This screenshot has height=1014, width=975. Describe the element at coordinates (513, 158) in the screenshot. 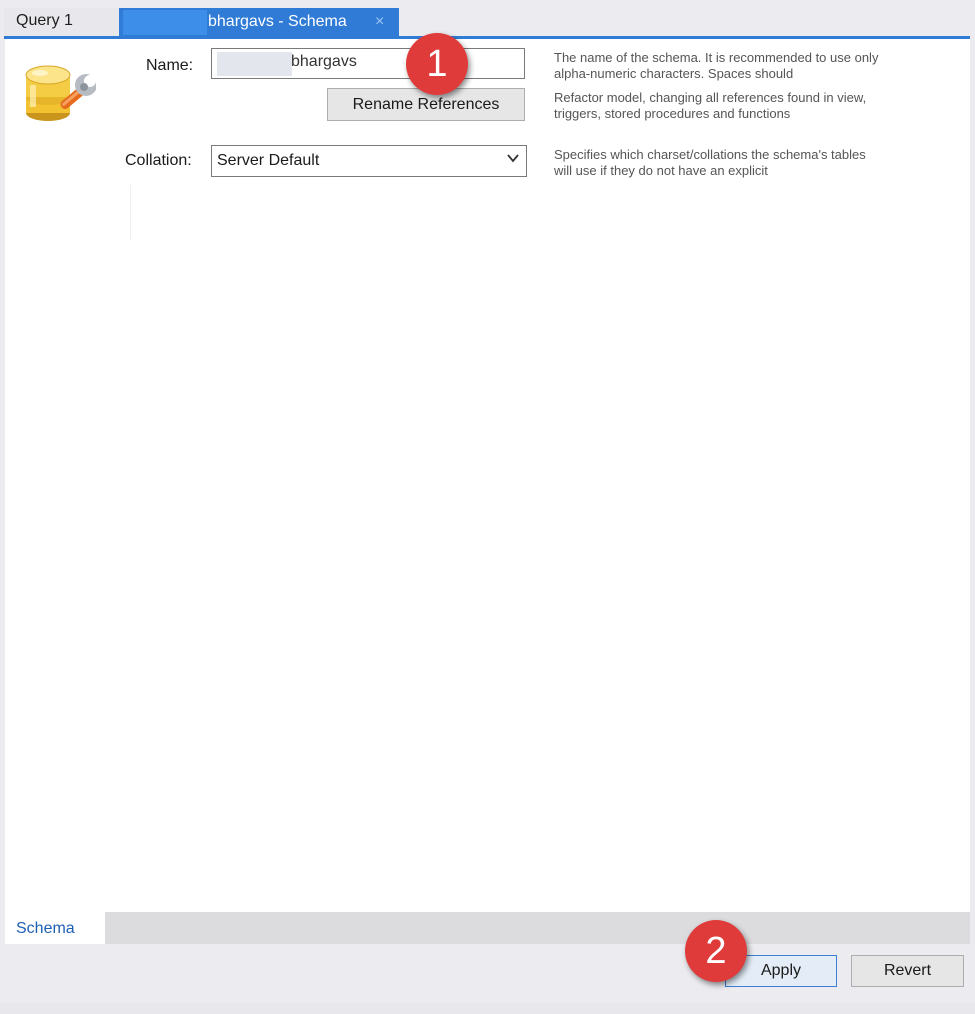

I see `chevron-down-icon` at that location.